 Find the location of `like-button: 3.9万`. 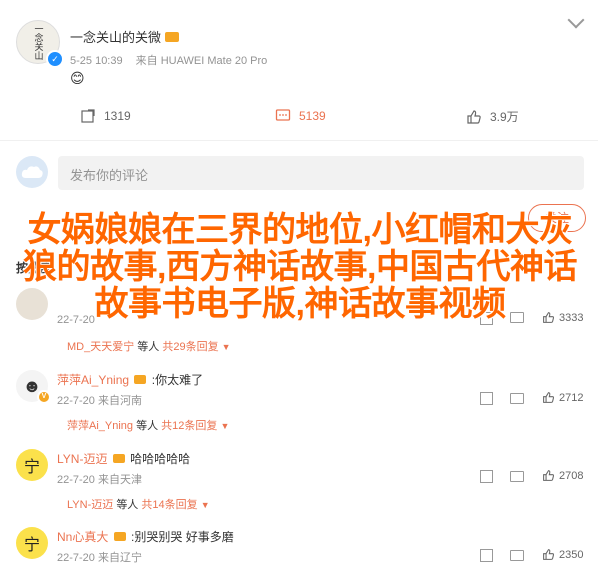

like-button: 3.9万 is located at coordinates (492, 116).